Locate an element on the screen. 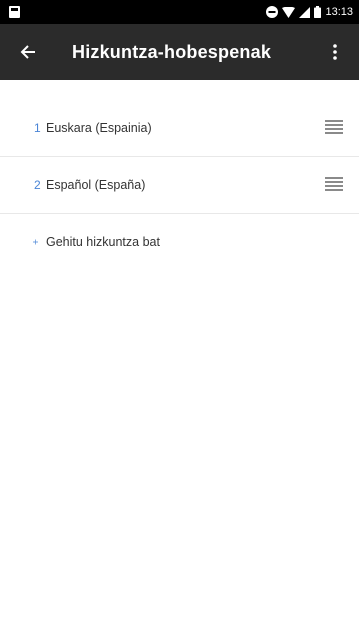 The width and height of the screenshot is (359, 628). add-language-label: Gehitu hizkuntza bat is located at coordinates (103, 242).